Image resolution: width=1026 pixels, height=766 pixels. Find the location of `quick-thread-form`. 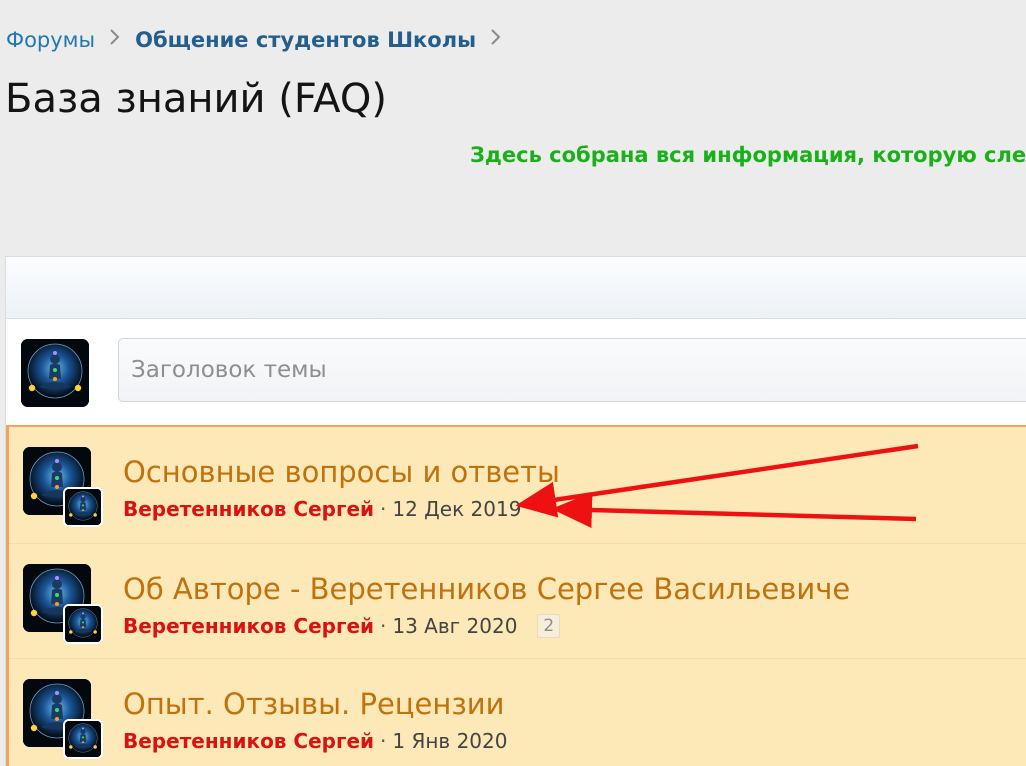

quick-thread-form is located at coordinates (516, 372).